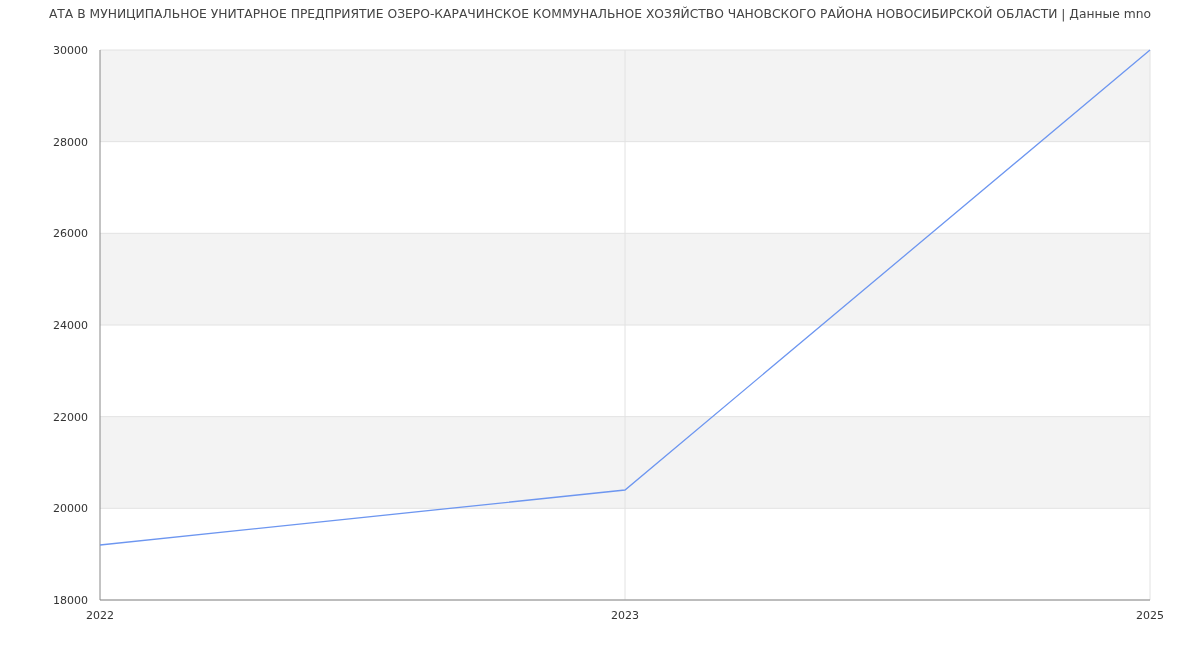 The image size is (1200, 650). Describe the element at coordinates (70, 417) in the screenshot. I see `y-tick-label: 22000` at that location.